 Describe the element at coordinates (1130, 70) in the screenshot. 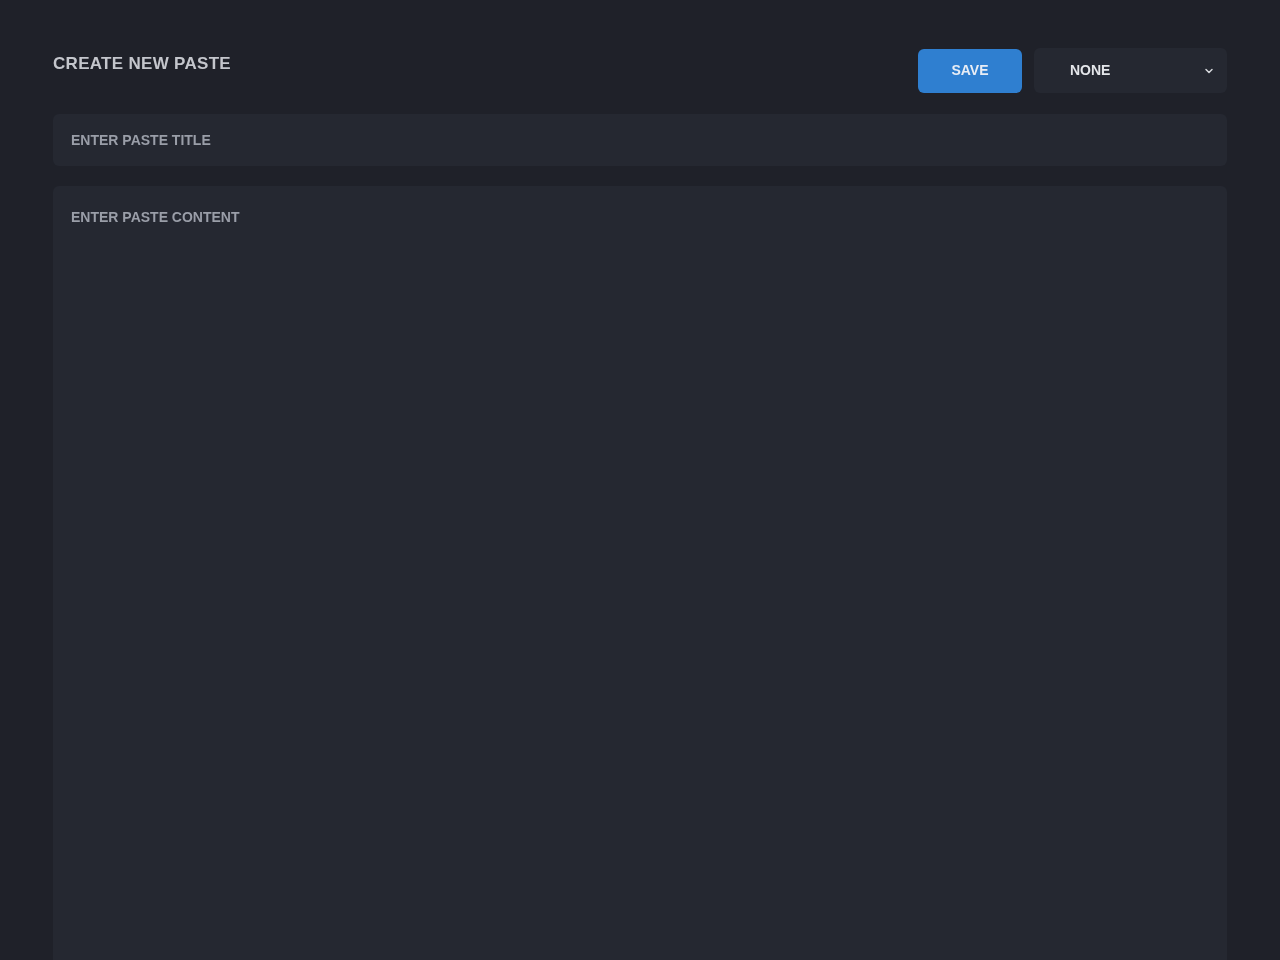

I see `syntax-select: NONE` at that location.